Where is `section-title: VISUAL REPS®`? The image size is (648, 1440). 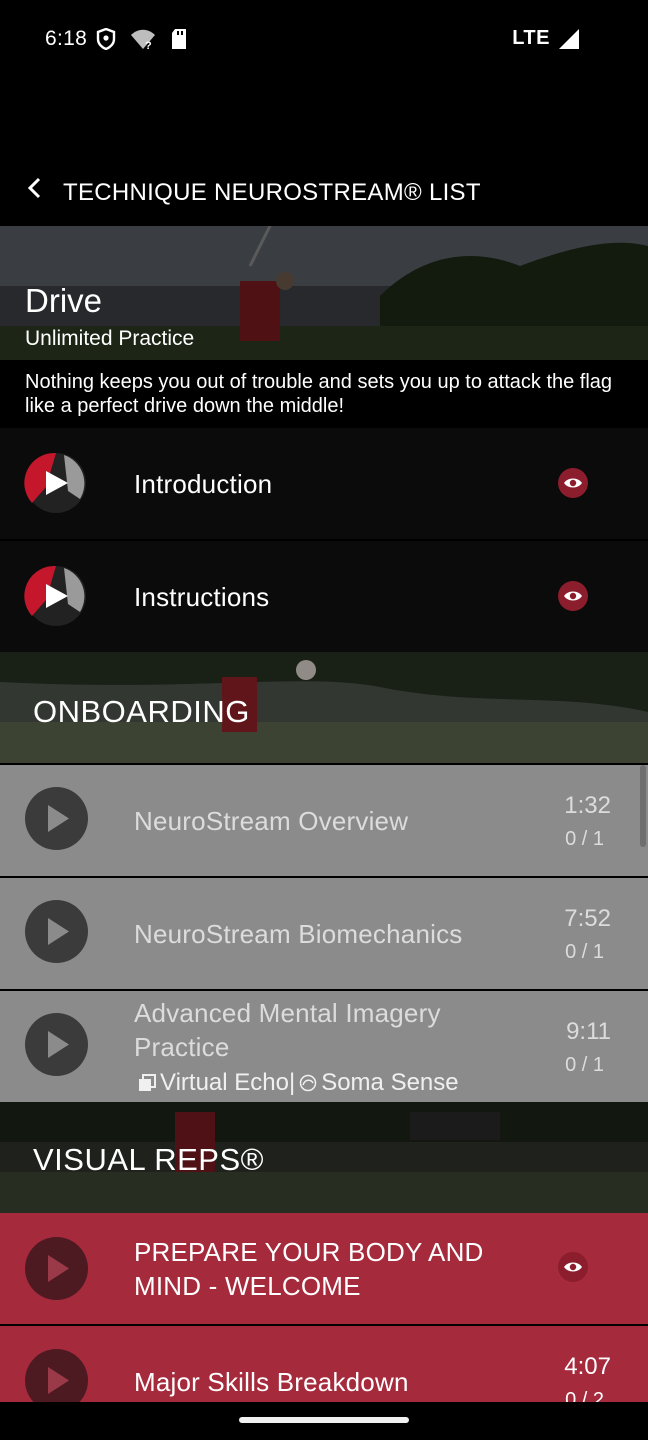 section-title: VISUAL REPS® is located at coordinates (148, 1159).